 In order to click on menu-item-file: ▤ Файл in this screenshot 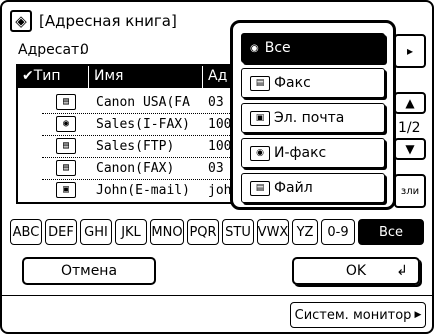, I will do `click(313, 188)`.